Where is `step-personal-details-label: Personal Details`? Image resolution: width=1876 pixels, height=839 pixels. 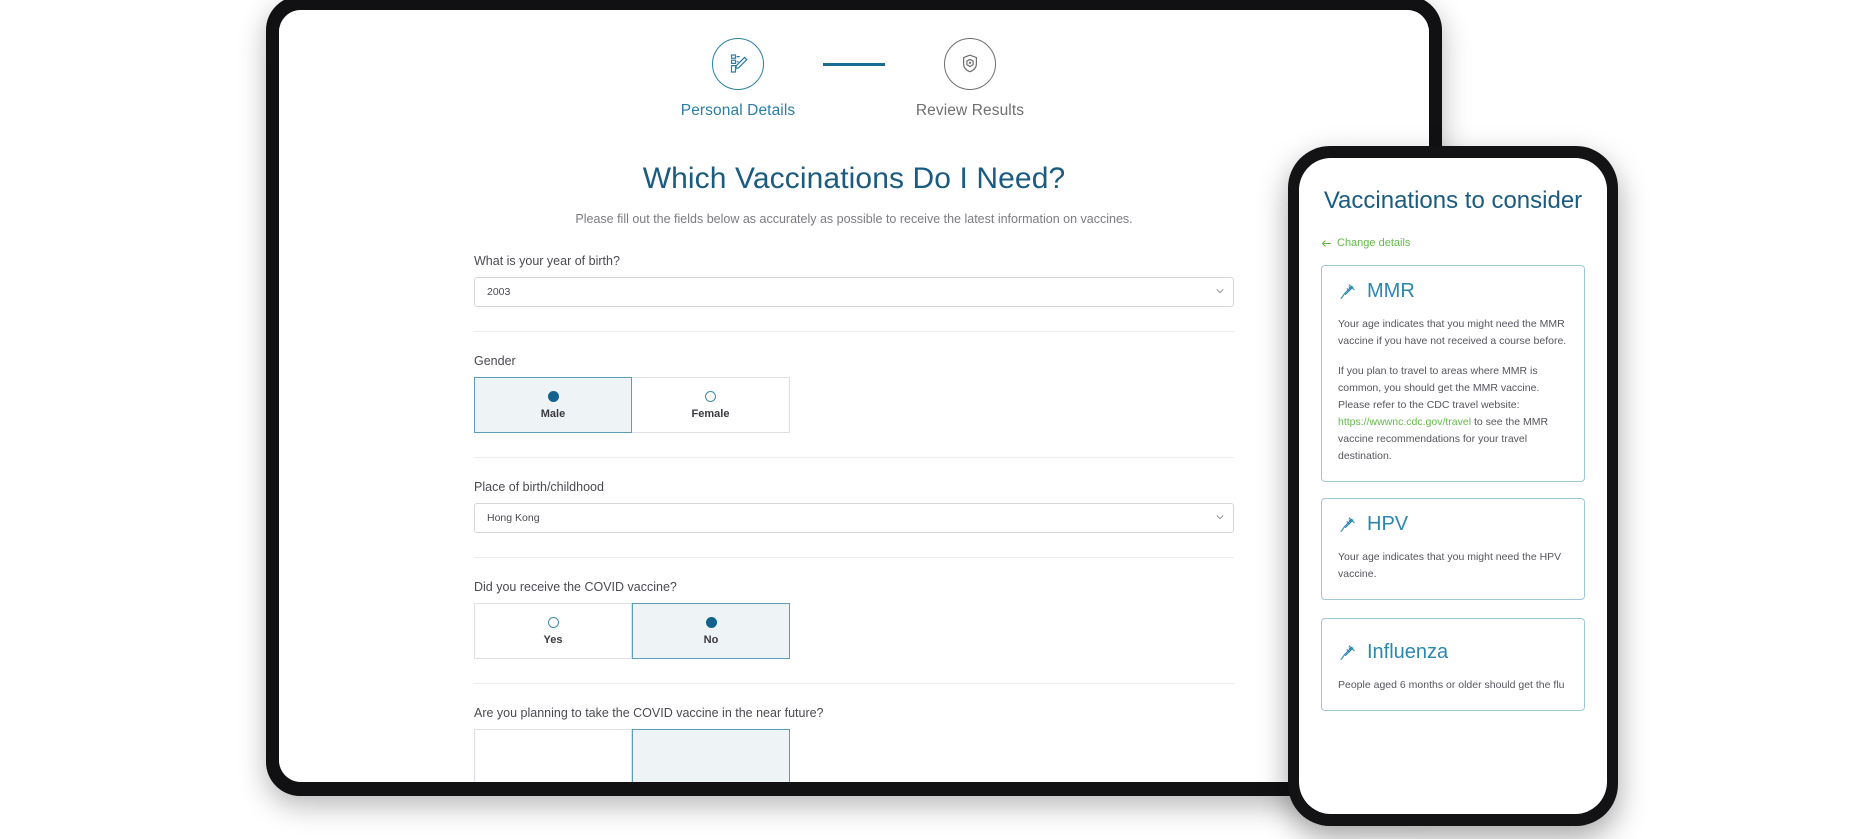
step-personal-details-label: Personal Details is located at coordinates (738, 110).